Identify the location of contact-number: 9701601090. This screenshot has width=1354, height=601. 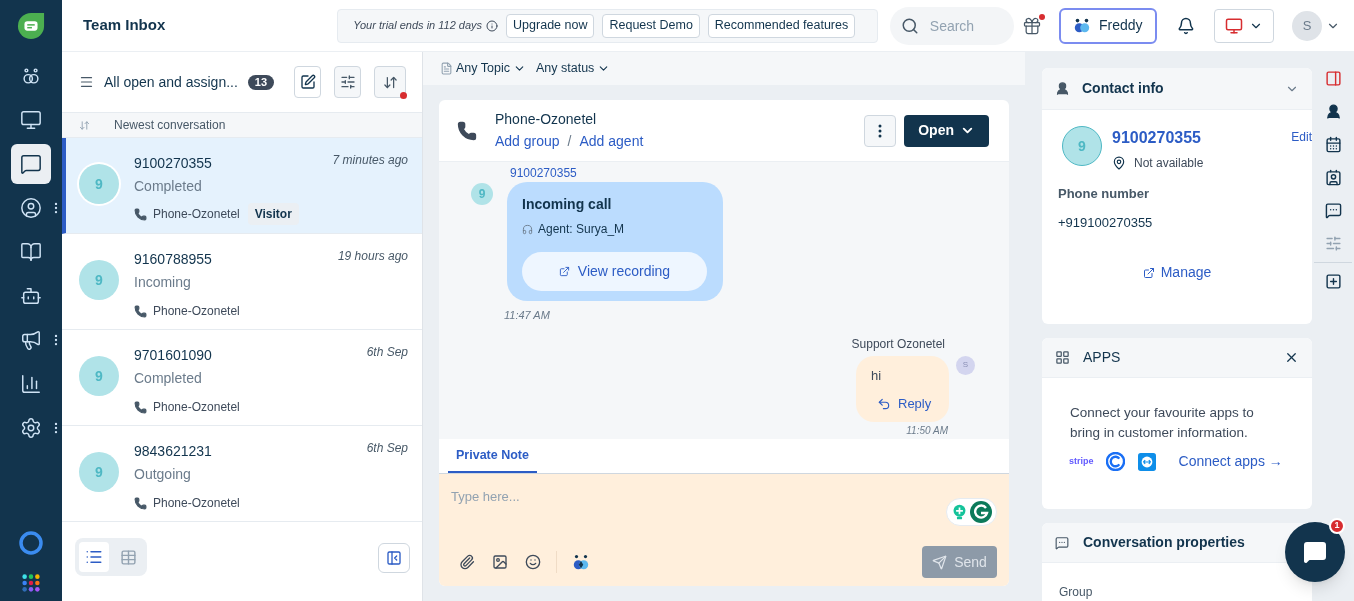
(173, 355).